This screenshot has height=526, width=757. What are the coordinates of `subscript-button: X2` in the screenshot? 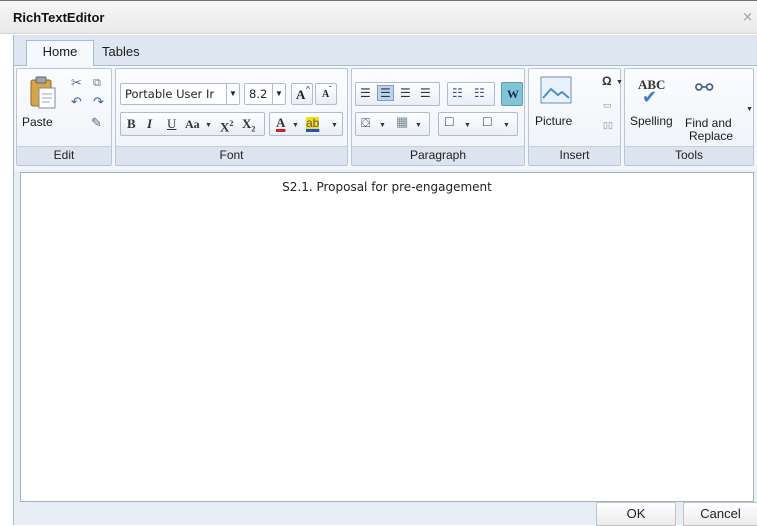 It's located at (248, 126).